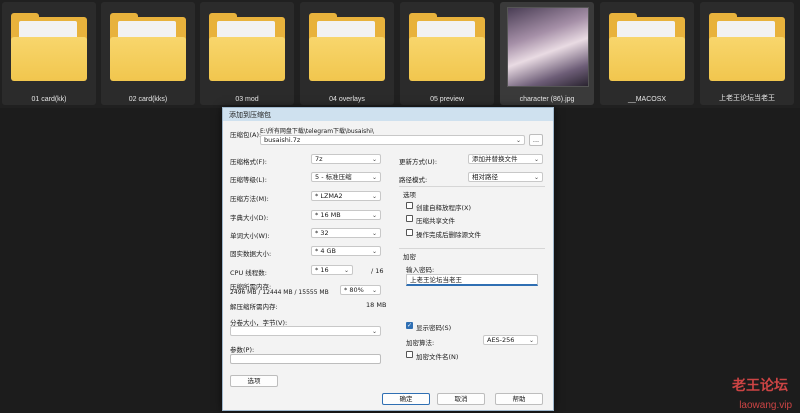 This screenshot has width=800, height=413. What do you see at coordinates (435, 221) in the screenshot?
I see `shared-label: 压缩共享文件` at bounding box center [435, 221].